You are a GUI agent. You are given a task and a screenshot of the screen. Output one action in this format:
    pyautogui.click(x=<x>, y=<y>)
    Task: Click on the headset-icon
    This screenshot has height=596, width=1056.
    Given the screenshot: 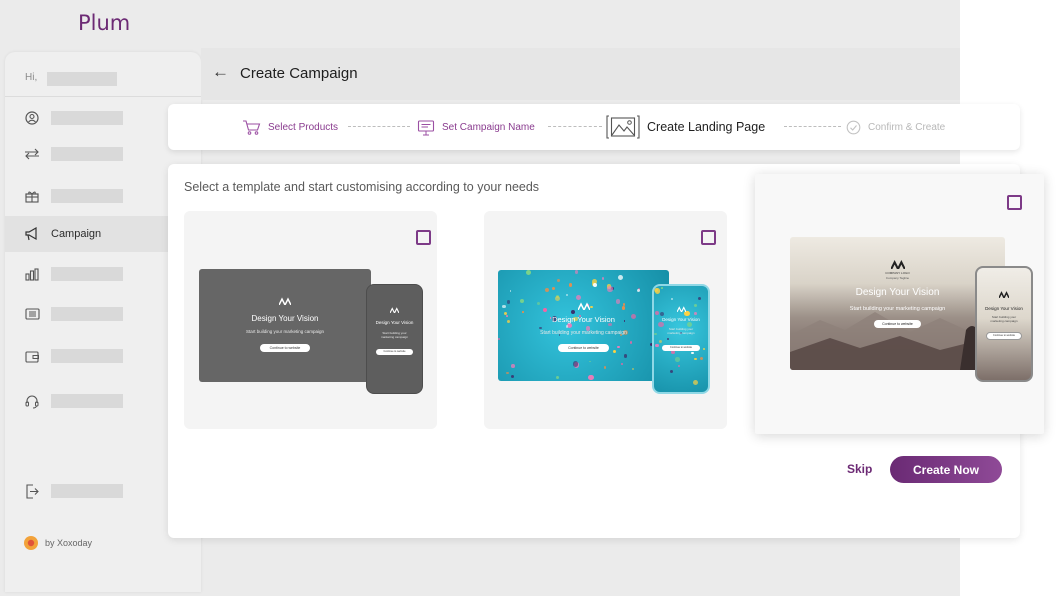 What is the action you would take?
    pyautogui.click(x=32, y=401)
    